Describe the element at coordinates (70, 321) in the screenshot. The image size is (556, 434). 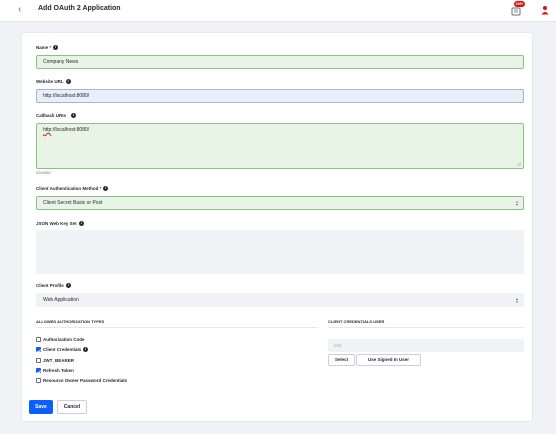
I see `allowed-types-heading: ALLOWED AUTHORIZATION TYPES` at that location.